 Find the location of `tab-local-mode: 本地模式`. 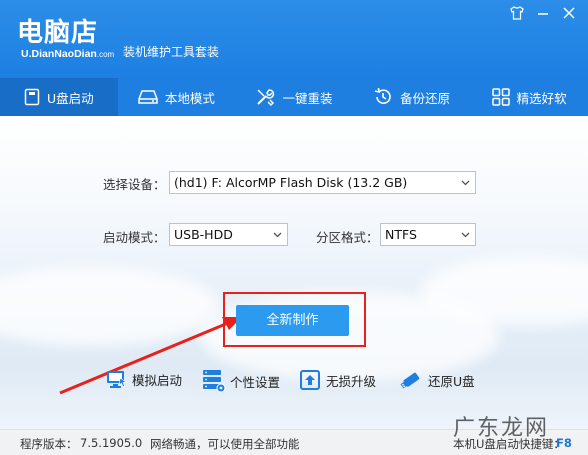

tab-local-mode: 本地模式 is located at coordinates (177, 97).